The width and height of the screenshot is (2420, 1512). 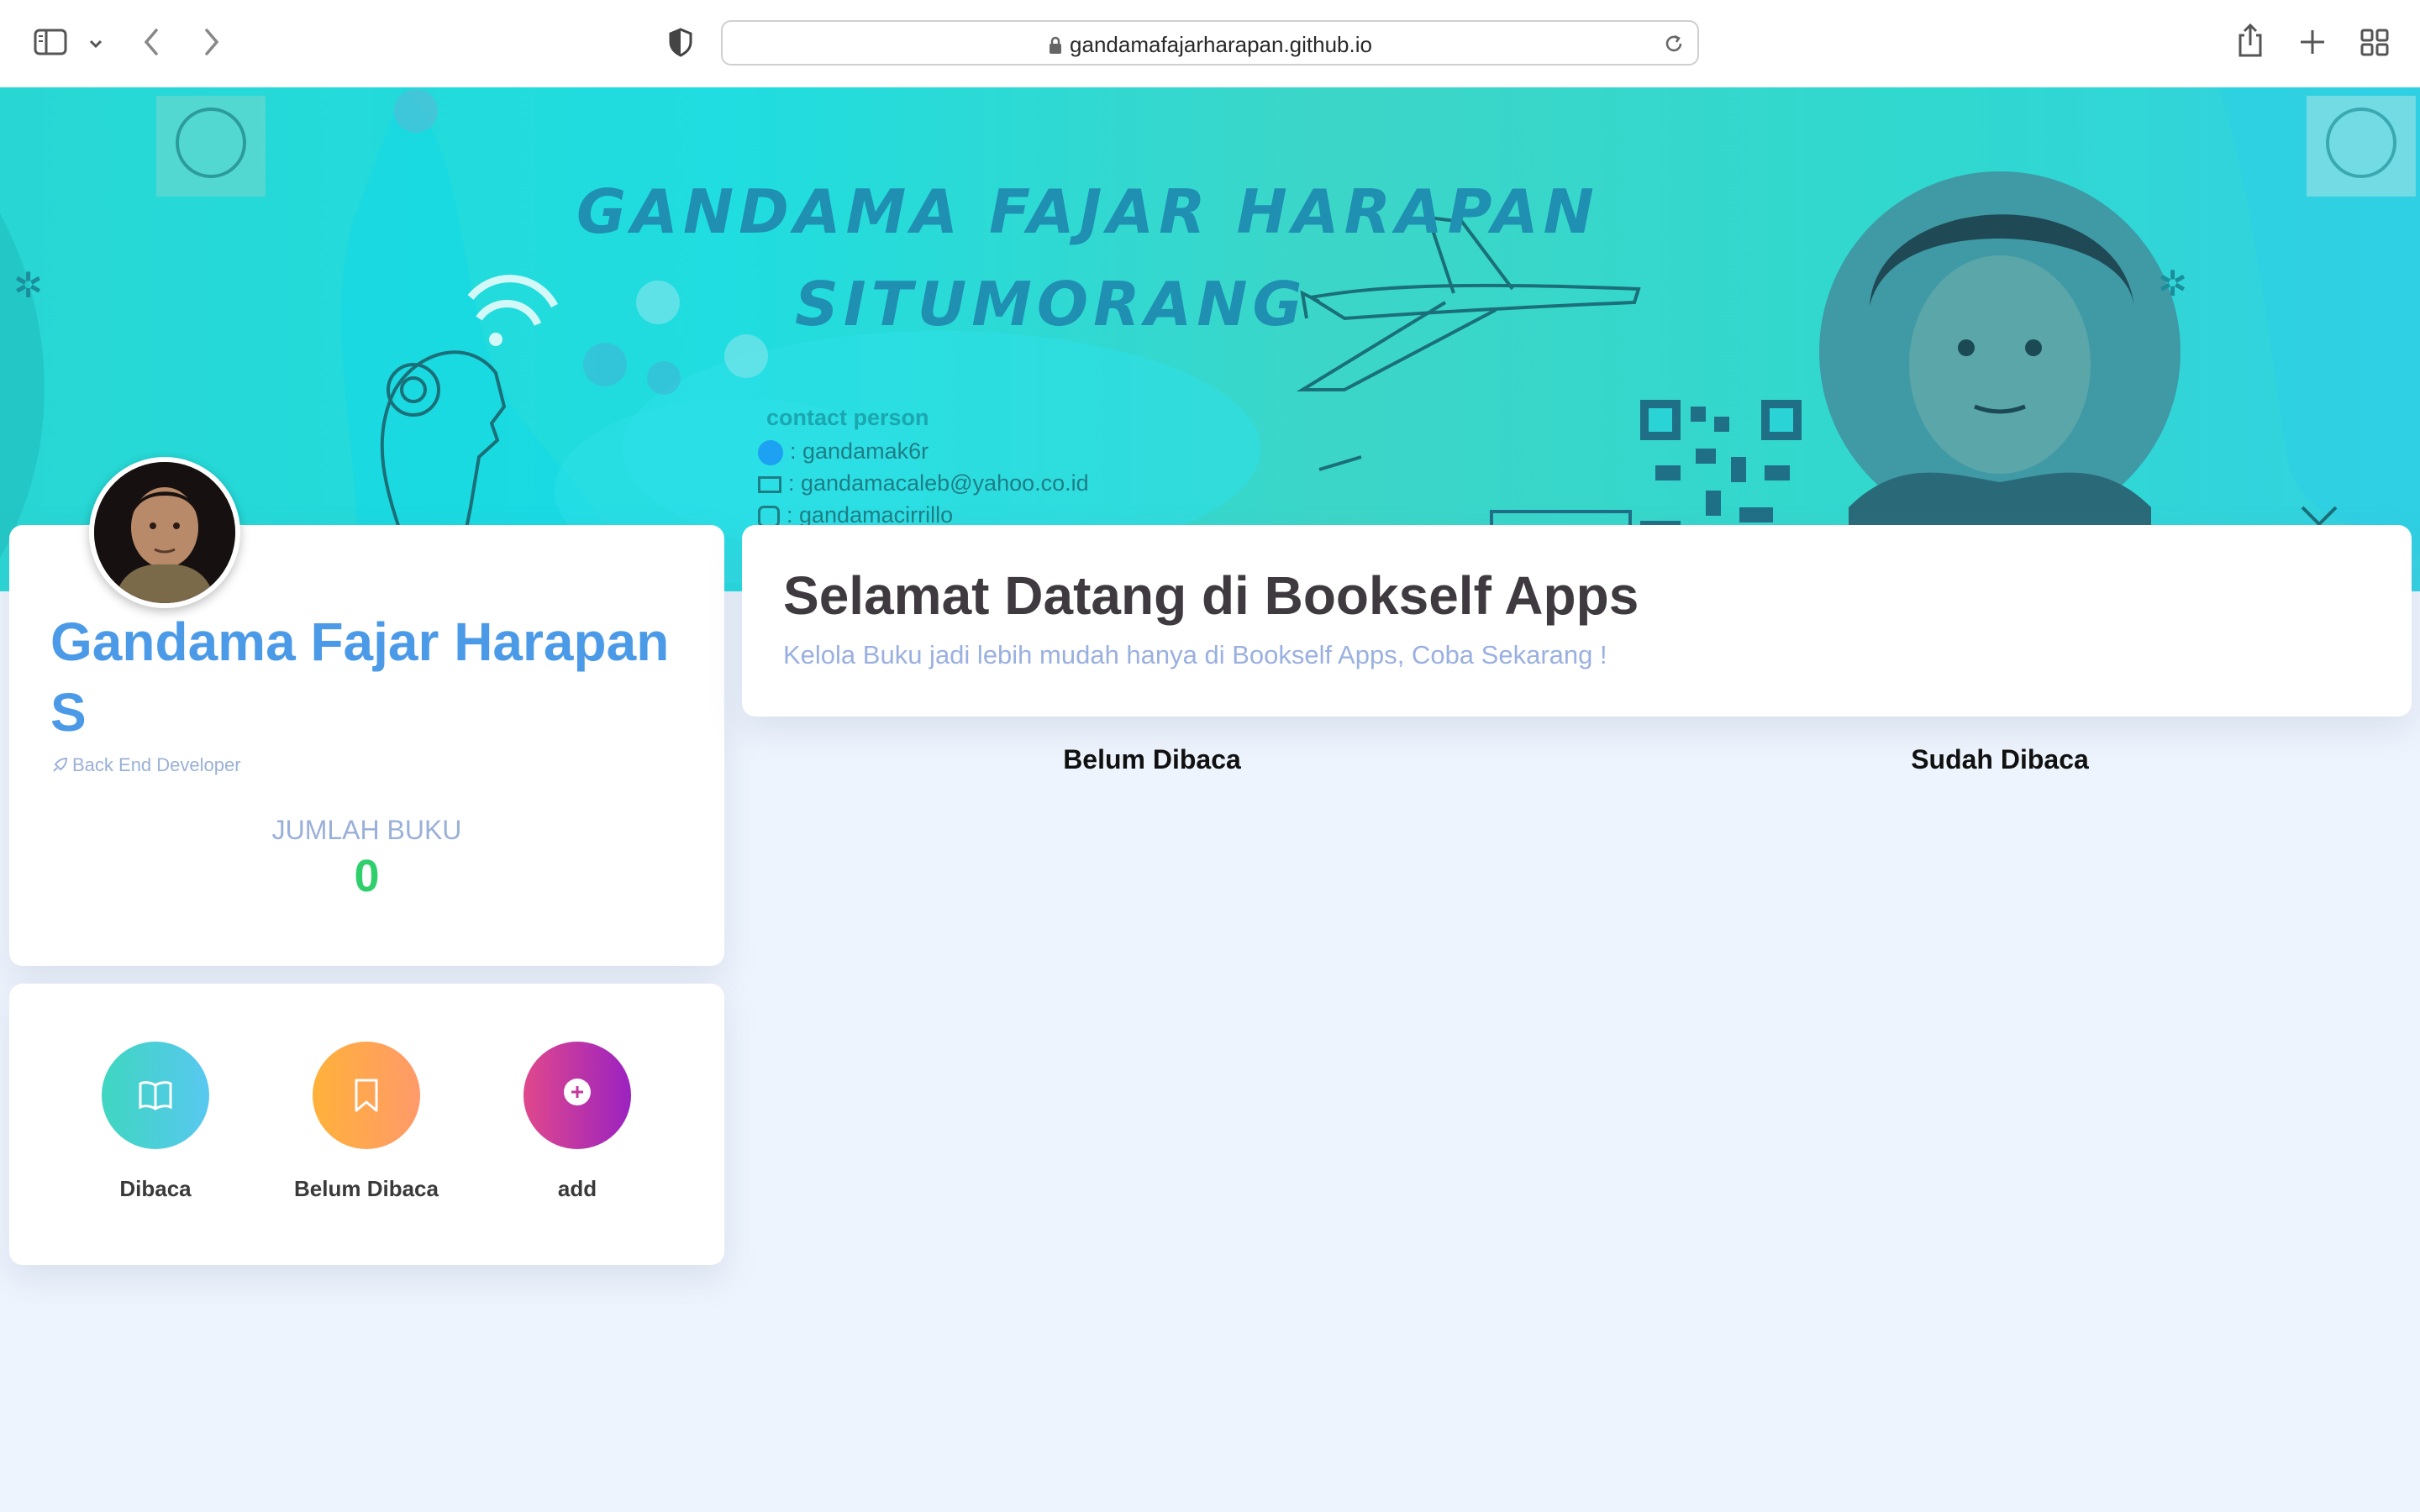 I want to click on profile-role: Back End Developer, so click(x=146, y=765).